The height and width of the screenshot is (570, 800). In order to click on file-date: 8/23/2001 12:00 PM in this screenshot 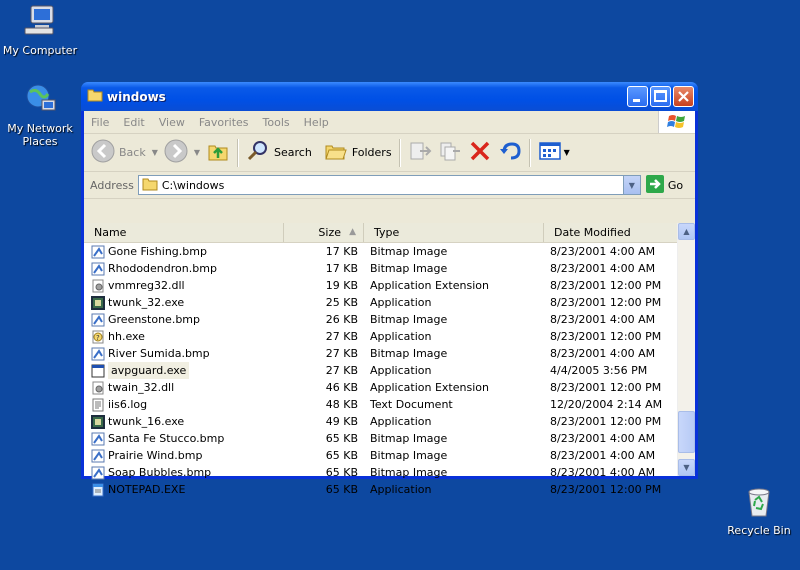, I will do `click(606, 489)`.